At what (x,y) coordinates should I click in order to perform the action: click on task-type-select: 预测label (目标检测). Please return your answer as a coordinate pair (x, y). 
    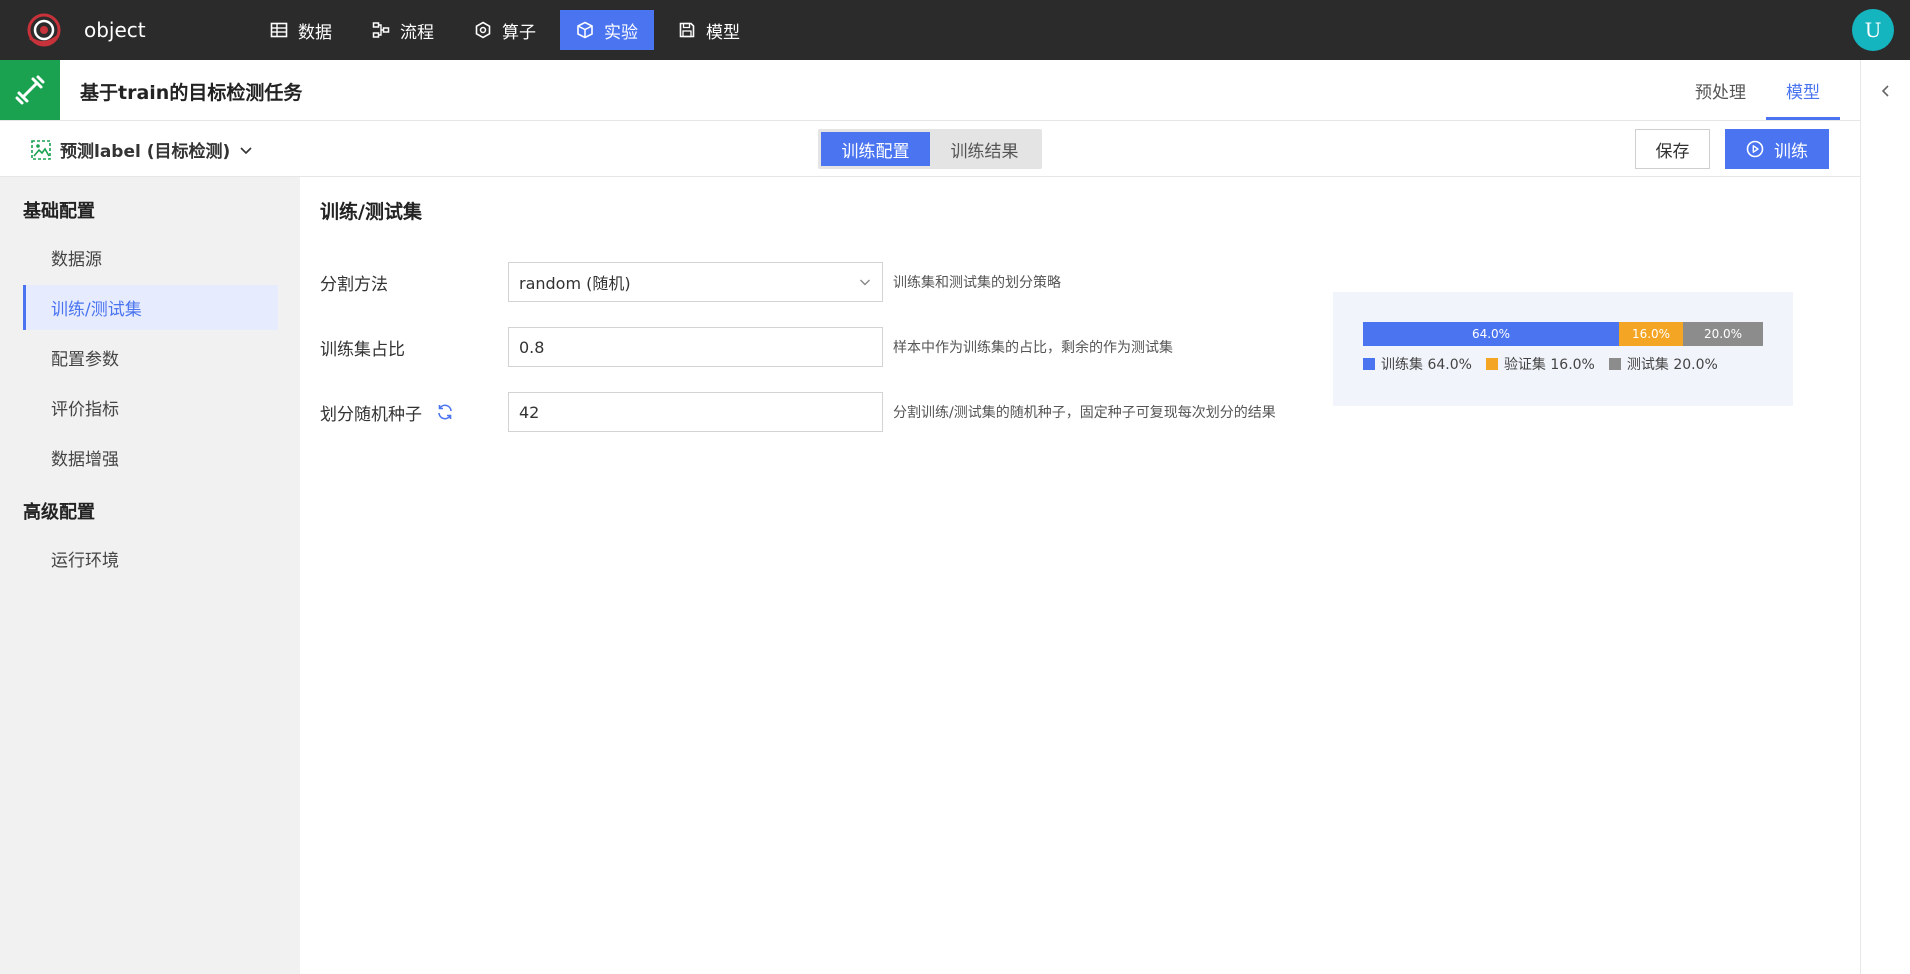
    Looking at the image, I should click on (142, 149).